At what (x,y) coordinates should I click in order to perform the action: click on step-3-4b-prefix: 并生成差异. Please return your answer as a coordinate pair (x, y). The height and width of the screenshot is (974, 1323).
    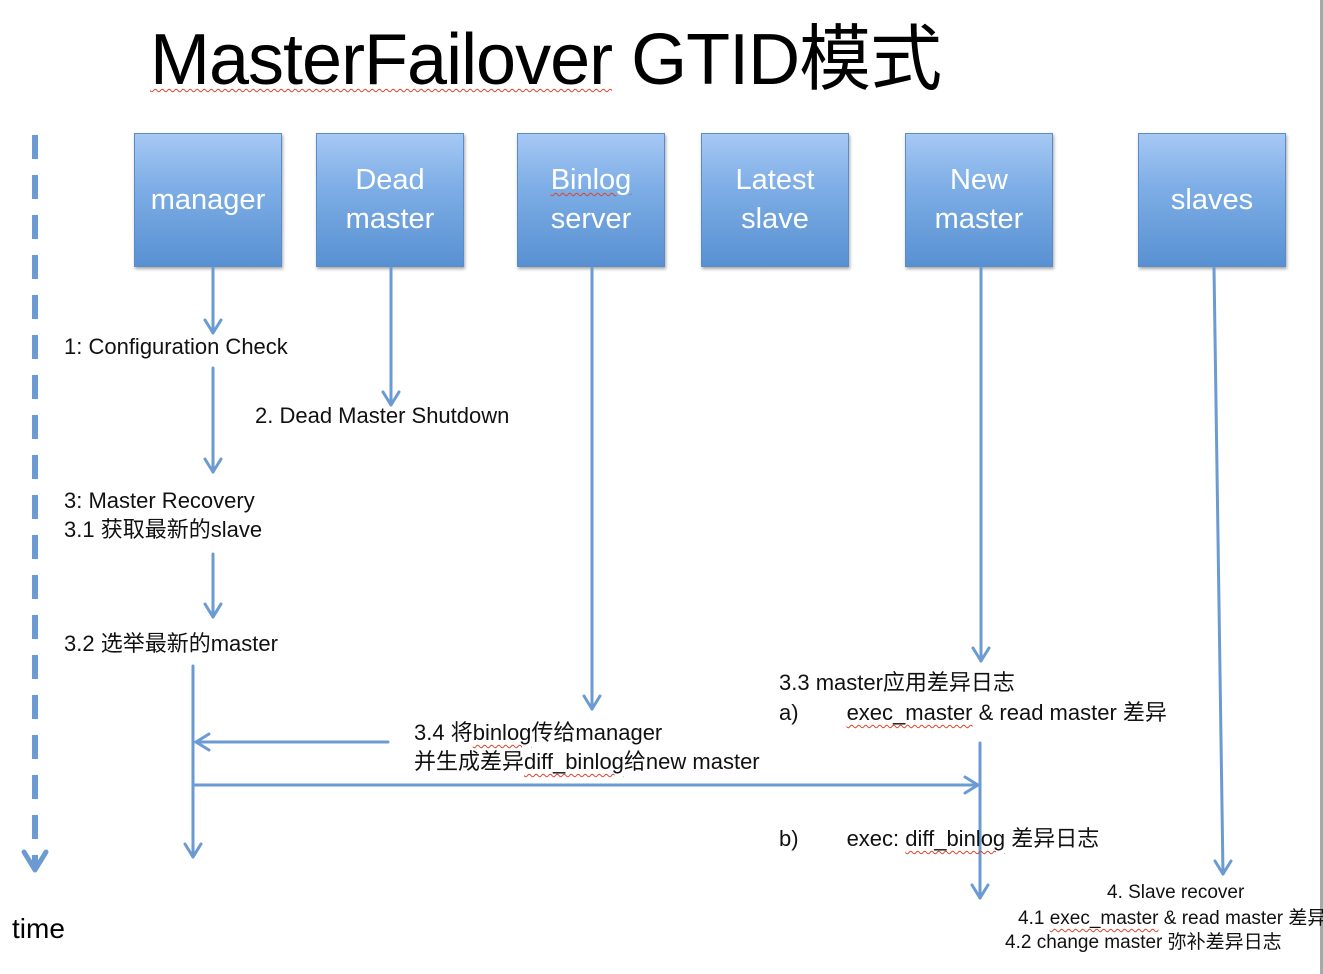
    Looking at the image, I should click on (469, 761).